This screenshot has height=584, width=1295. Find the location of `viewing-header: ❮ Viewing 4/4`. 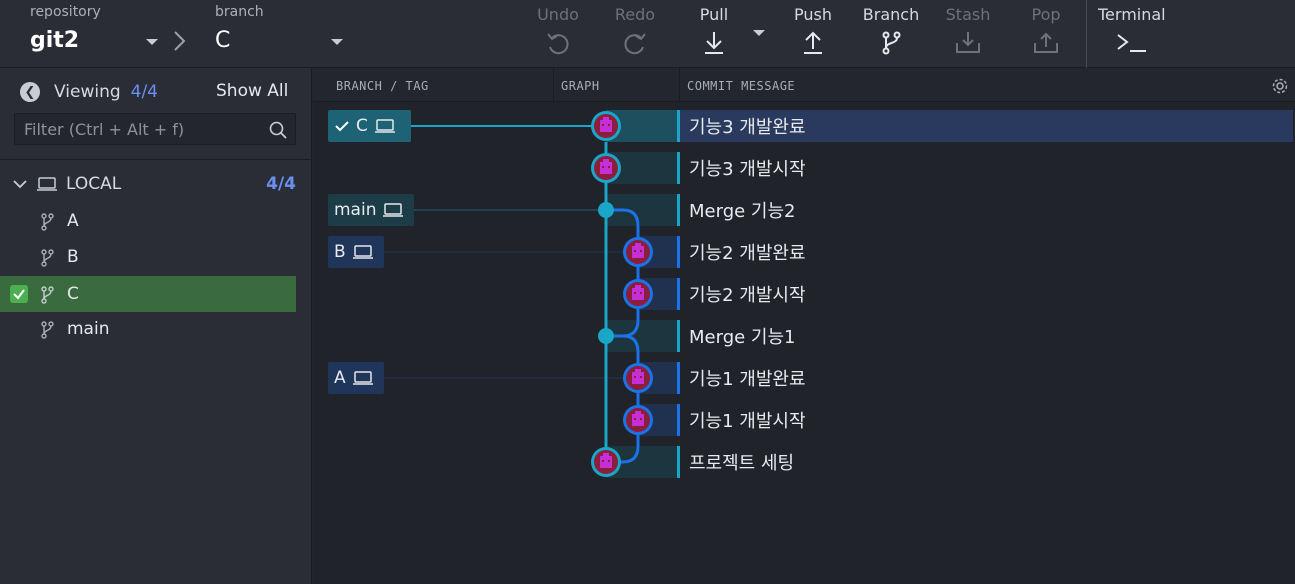

viewing-header: ❮ Viewing 4/4 is located at coordinates (89, 92).